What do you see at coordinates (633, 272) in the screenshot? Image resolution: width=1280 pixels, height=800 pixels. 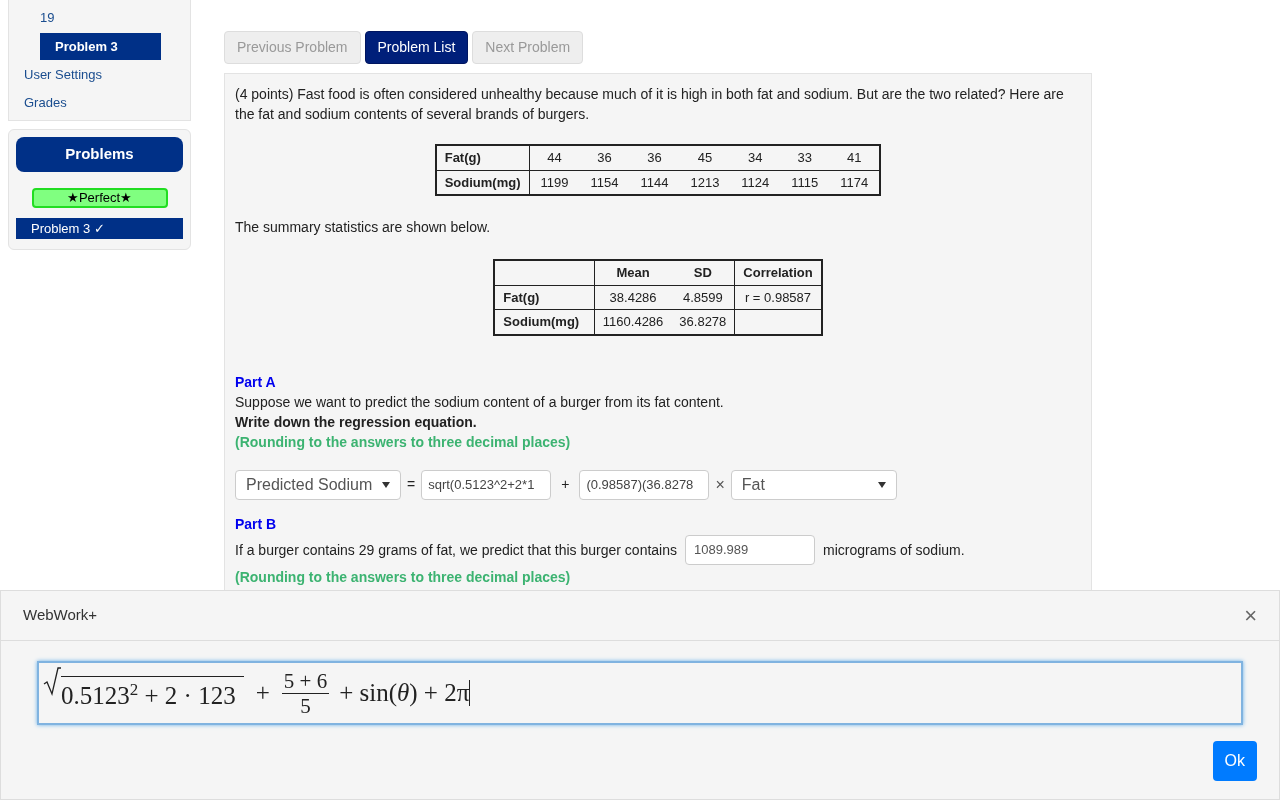 I see `column-header: Mean` at bounding box center [633, 272].